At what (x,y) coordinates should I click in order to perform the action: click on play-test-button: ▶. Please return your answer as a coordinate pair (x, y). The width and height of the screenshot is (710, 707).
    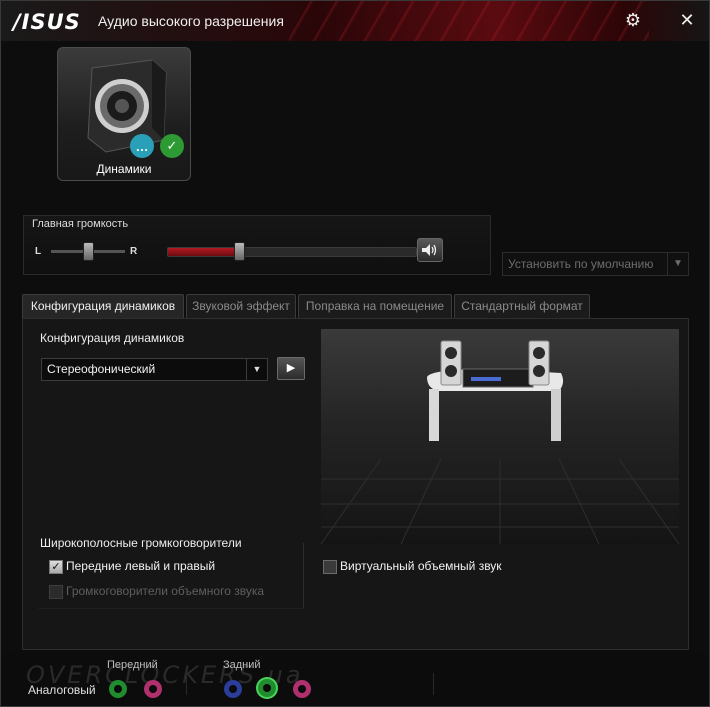
    Looking at the image, I should click on (291, 368).